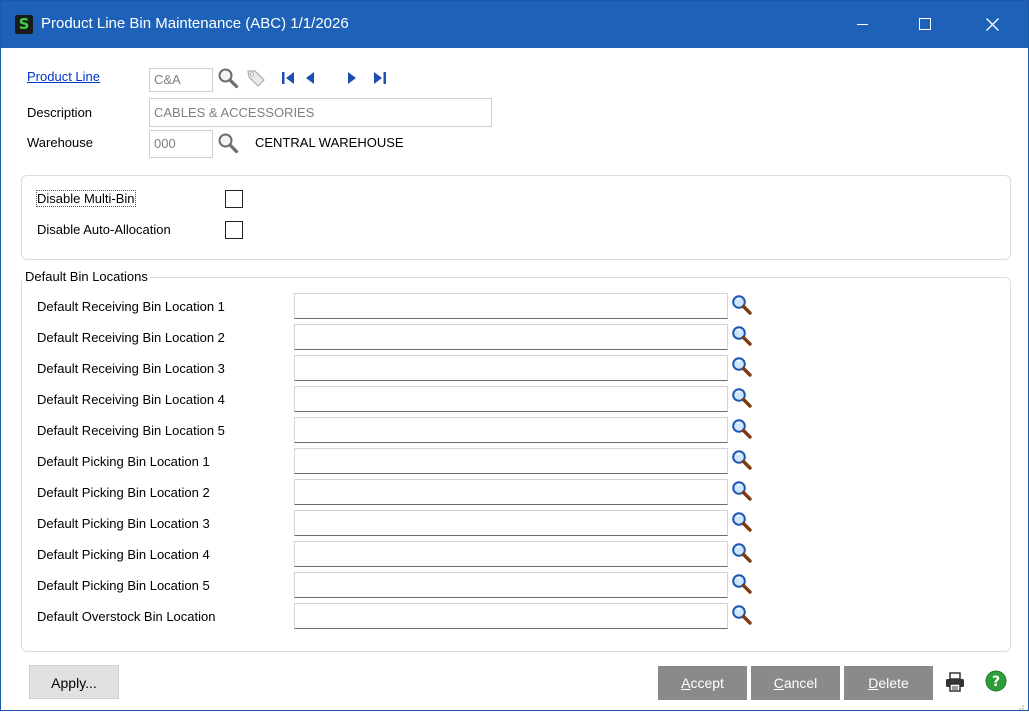  What do you see at coordinates (126, 616) in the screenshot?
I see `bin-location-label: Default Overstock Bin Location` at bounding box center [126, 616].